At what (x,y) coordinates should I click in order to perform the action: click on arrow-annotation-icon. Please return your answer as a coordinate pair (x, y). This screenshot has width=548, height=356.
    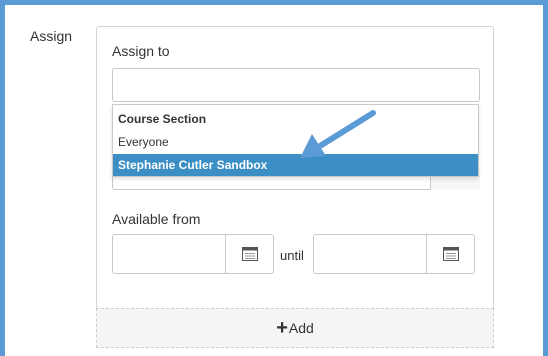
    Looking at the image, I should click on (338, 134).